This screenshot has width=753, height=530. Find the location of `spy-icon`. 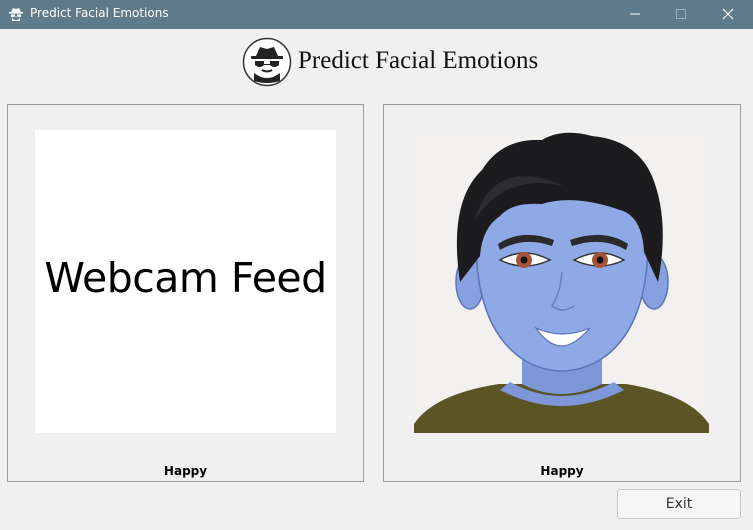

spy-icon is located at coordinates (16, 14).